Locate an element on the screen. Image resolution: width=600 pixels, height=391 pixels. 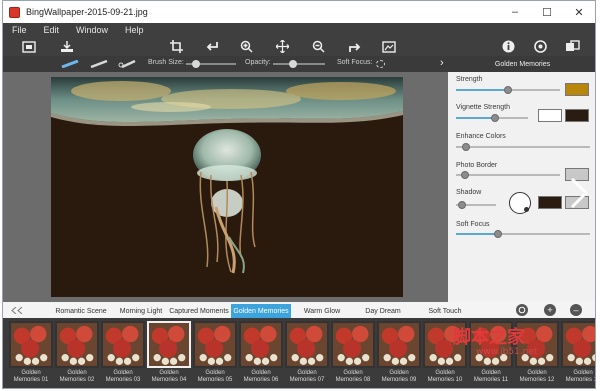
soft-focus-slider is located at coordinates (523, 234).